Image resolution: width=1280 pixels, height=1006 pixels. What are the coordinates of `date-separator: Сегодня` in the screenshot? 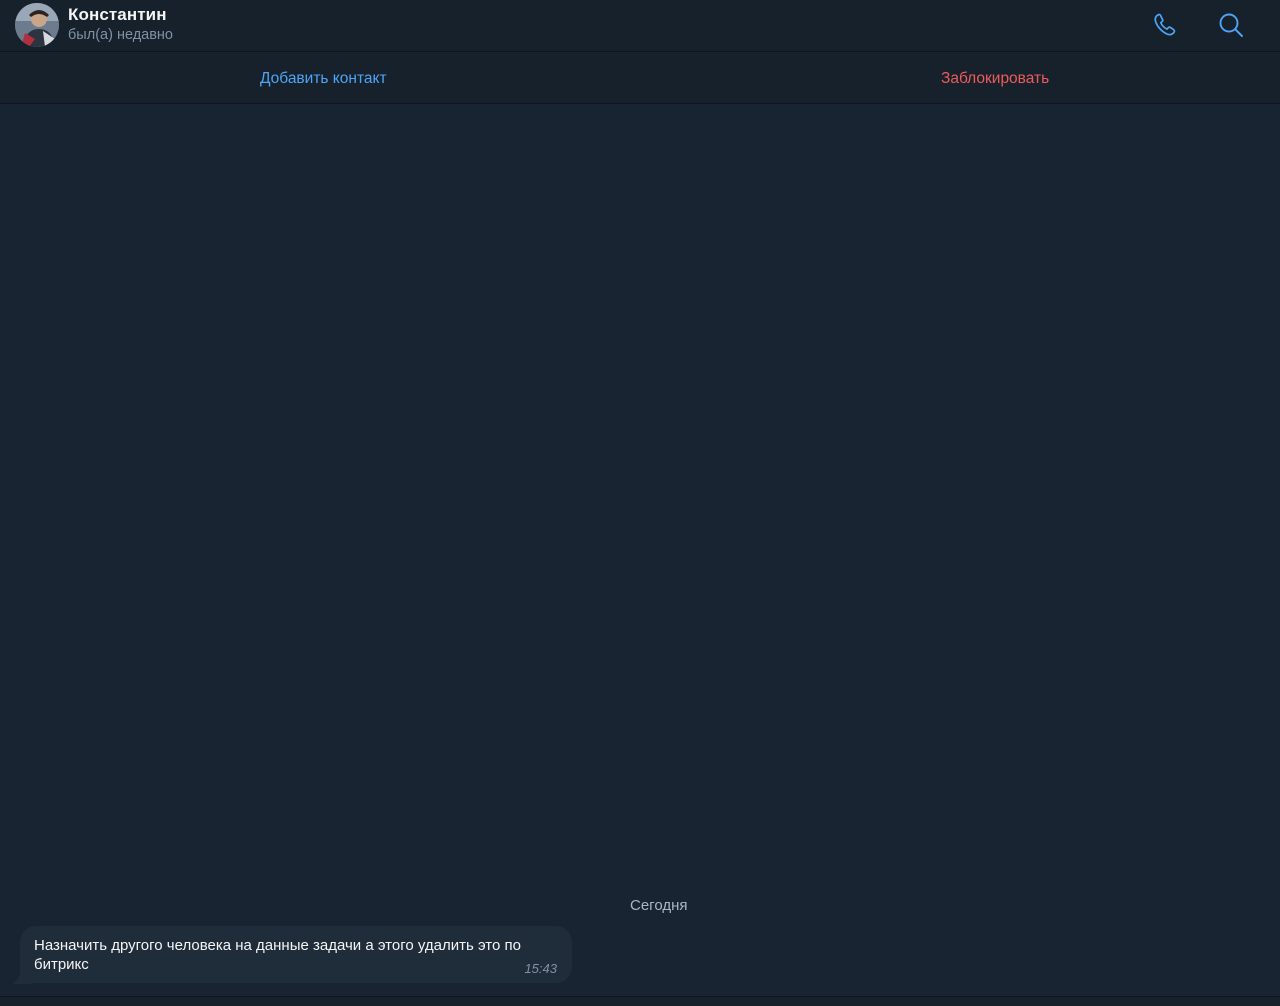 It's located at (659, 905).